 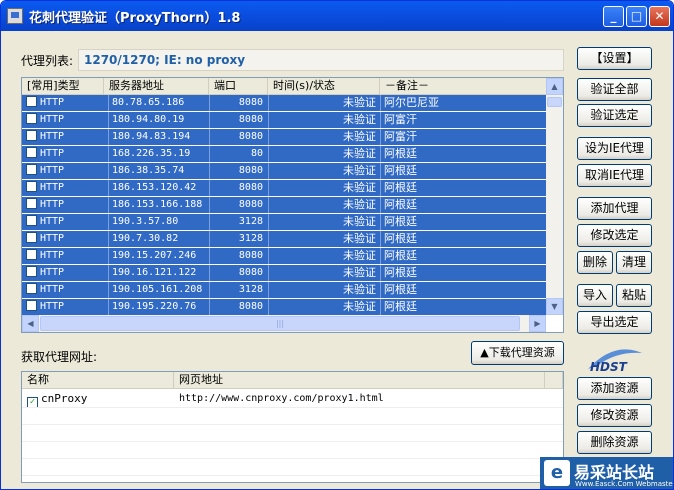 I want to click on settings-button: 【设置】, so click(x=614, y=58).